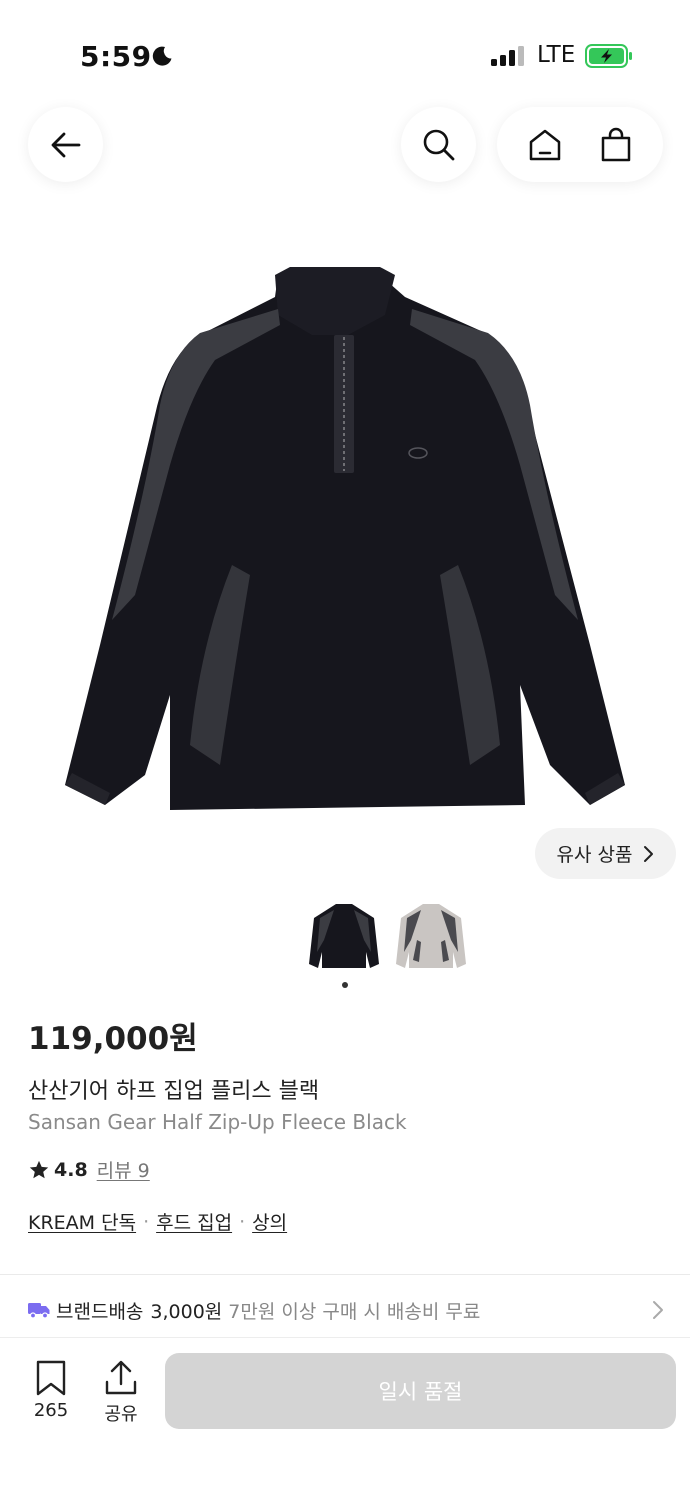 This screenshot has width=690, height=1500. Describe the element at coordinates (71, 1169) in the screenshot. I see `rating-value: 4.8` at that location.